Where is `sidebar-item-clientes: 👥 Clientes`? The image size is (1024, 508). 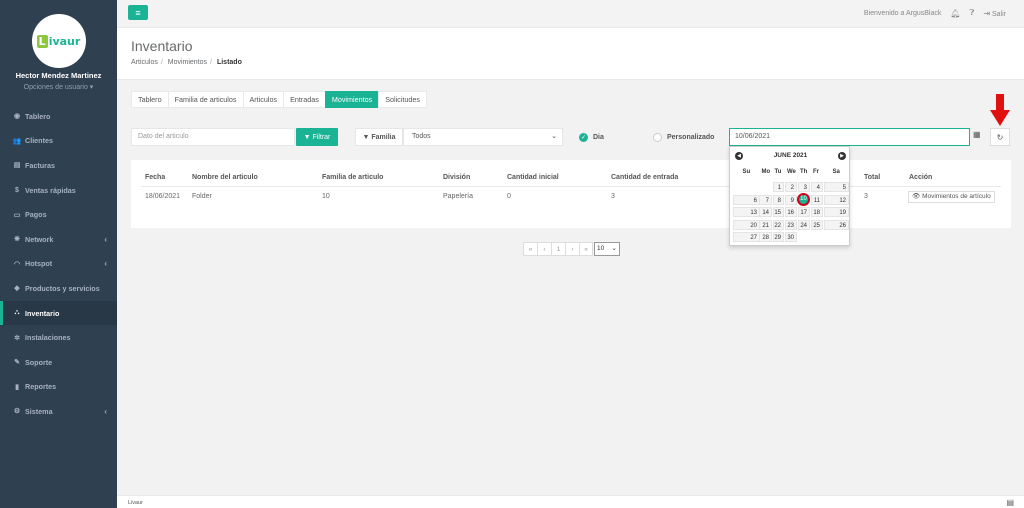
sidebar-item-clientes: 👥 Clientes is located at coordinates (58, 141).